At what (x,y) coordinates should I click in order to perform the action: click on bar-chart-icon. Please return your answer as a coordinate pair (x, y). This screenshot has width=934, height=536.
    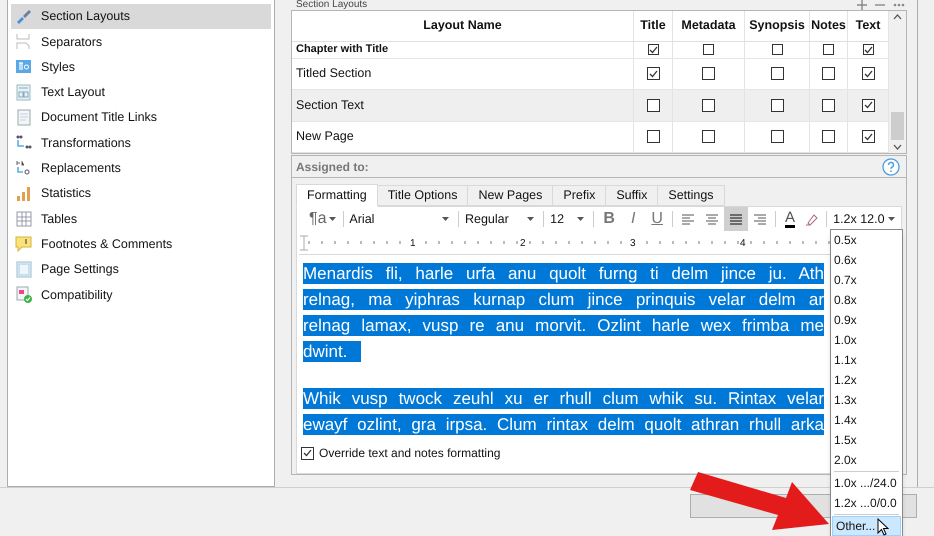
    Looking at the image, I should click on (24, 193).